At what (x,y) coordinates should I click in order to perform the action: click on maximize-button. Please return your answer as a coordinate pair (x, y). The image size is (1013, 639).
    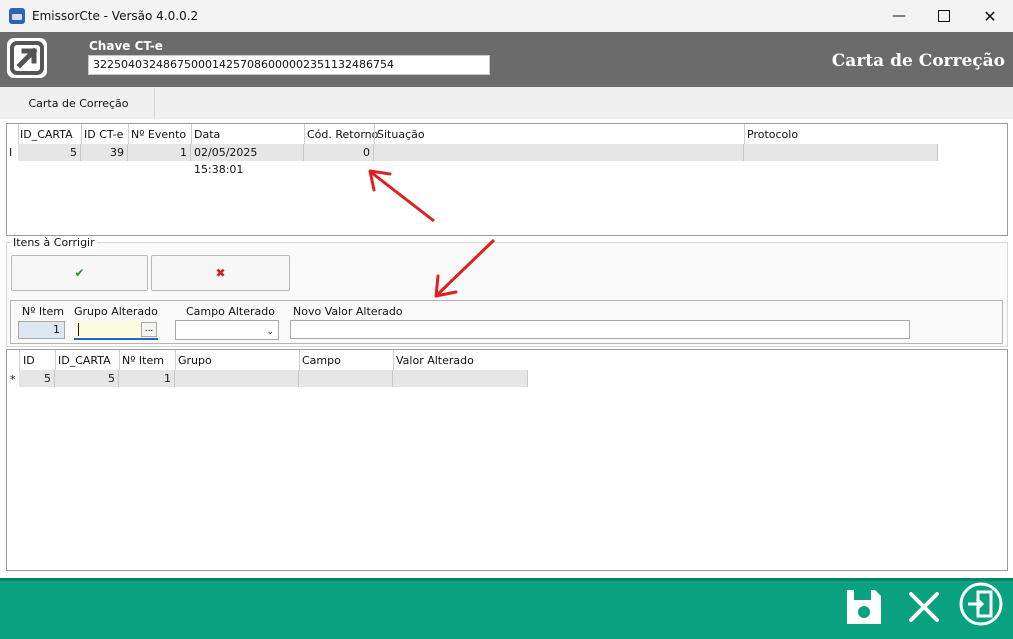
    Looking at the image, I should click on (944, 16).